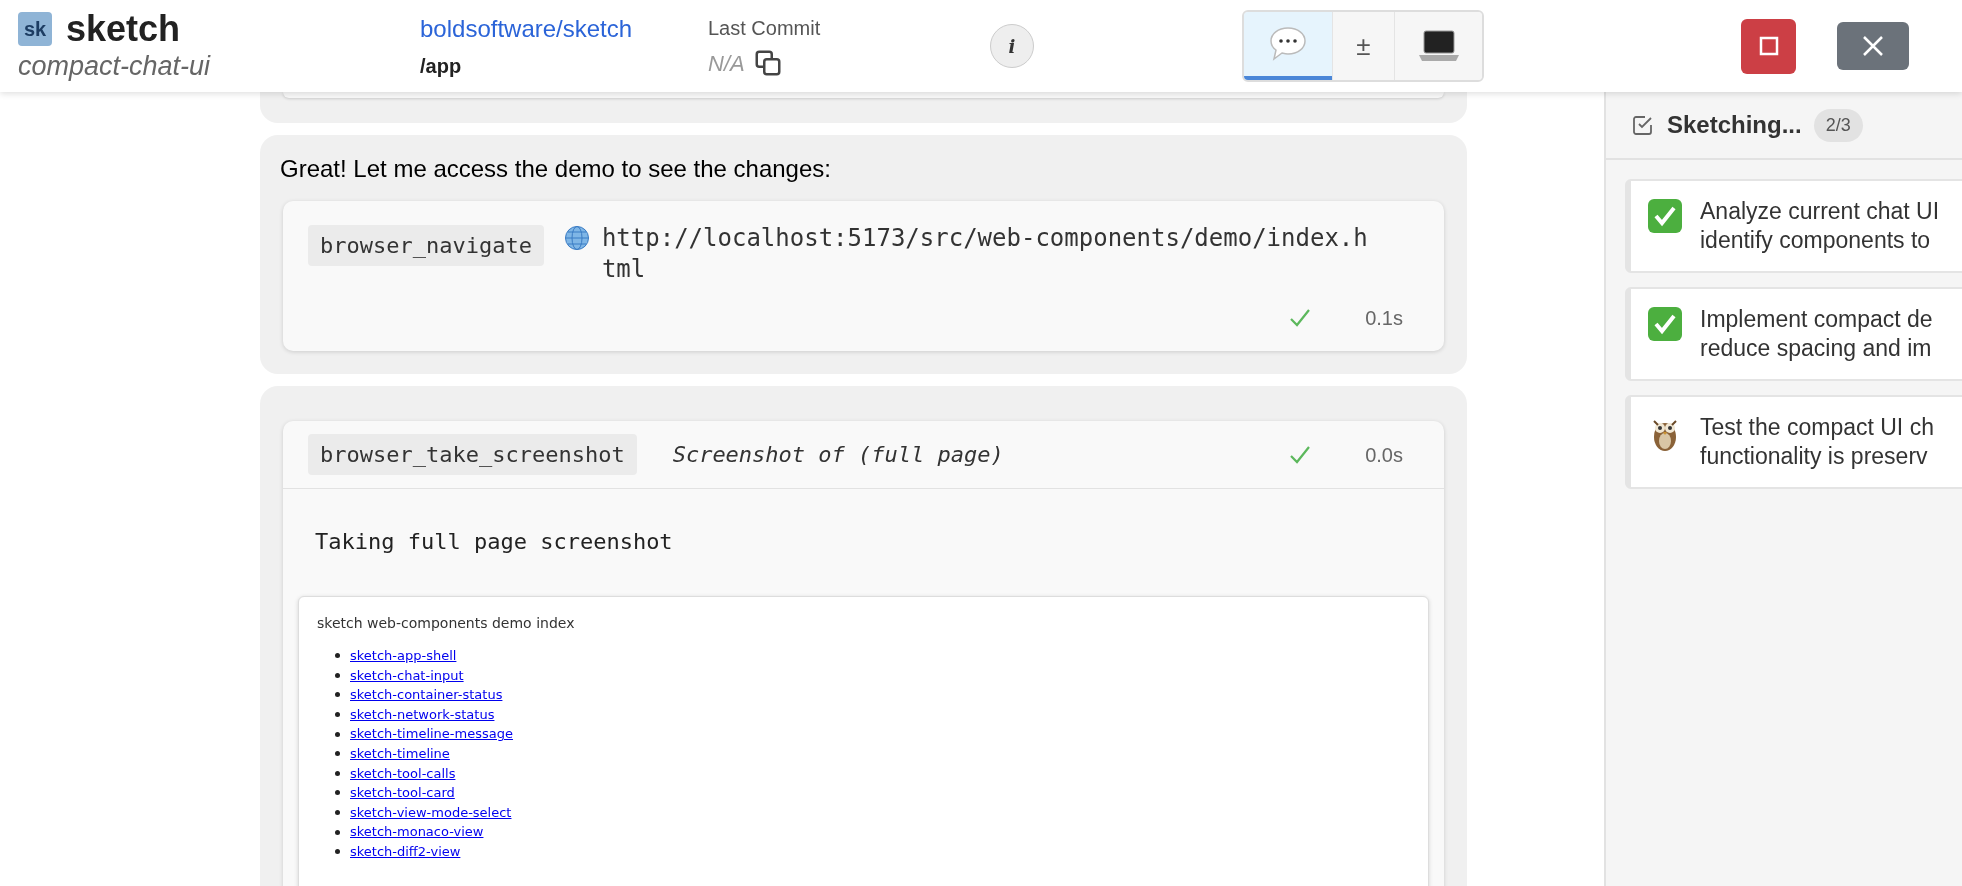  I want to click on laptop-icon, so click(1438, 46).